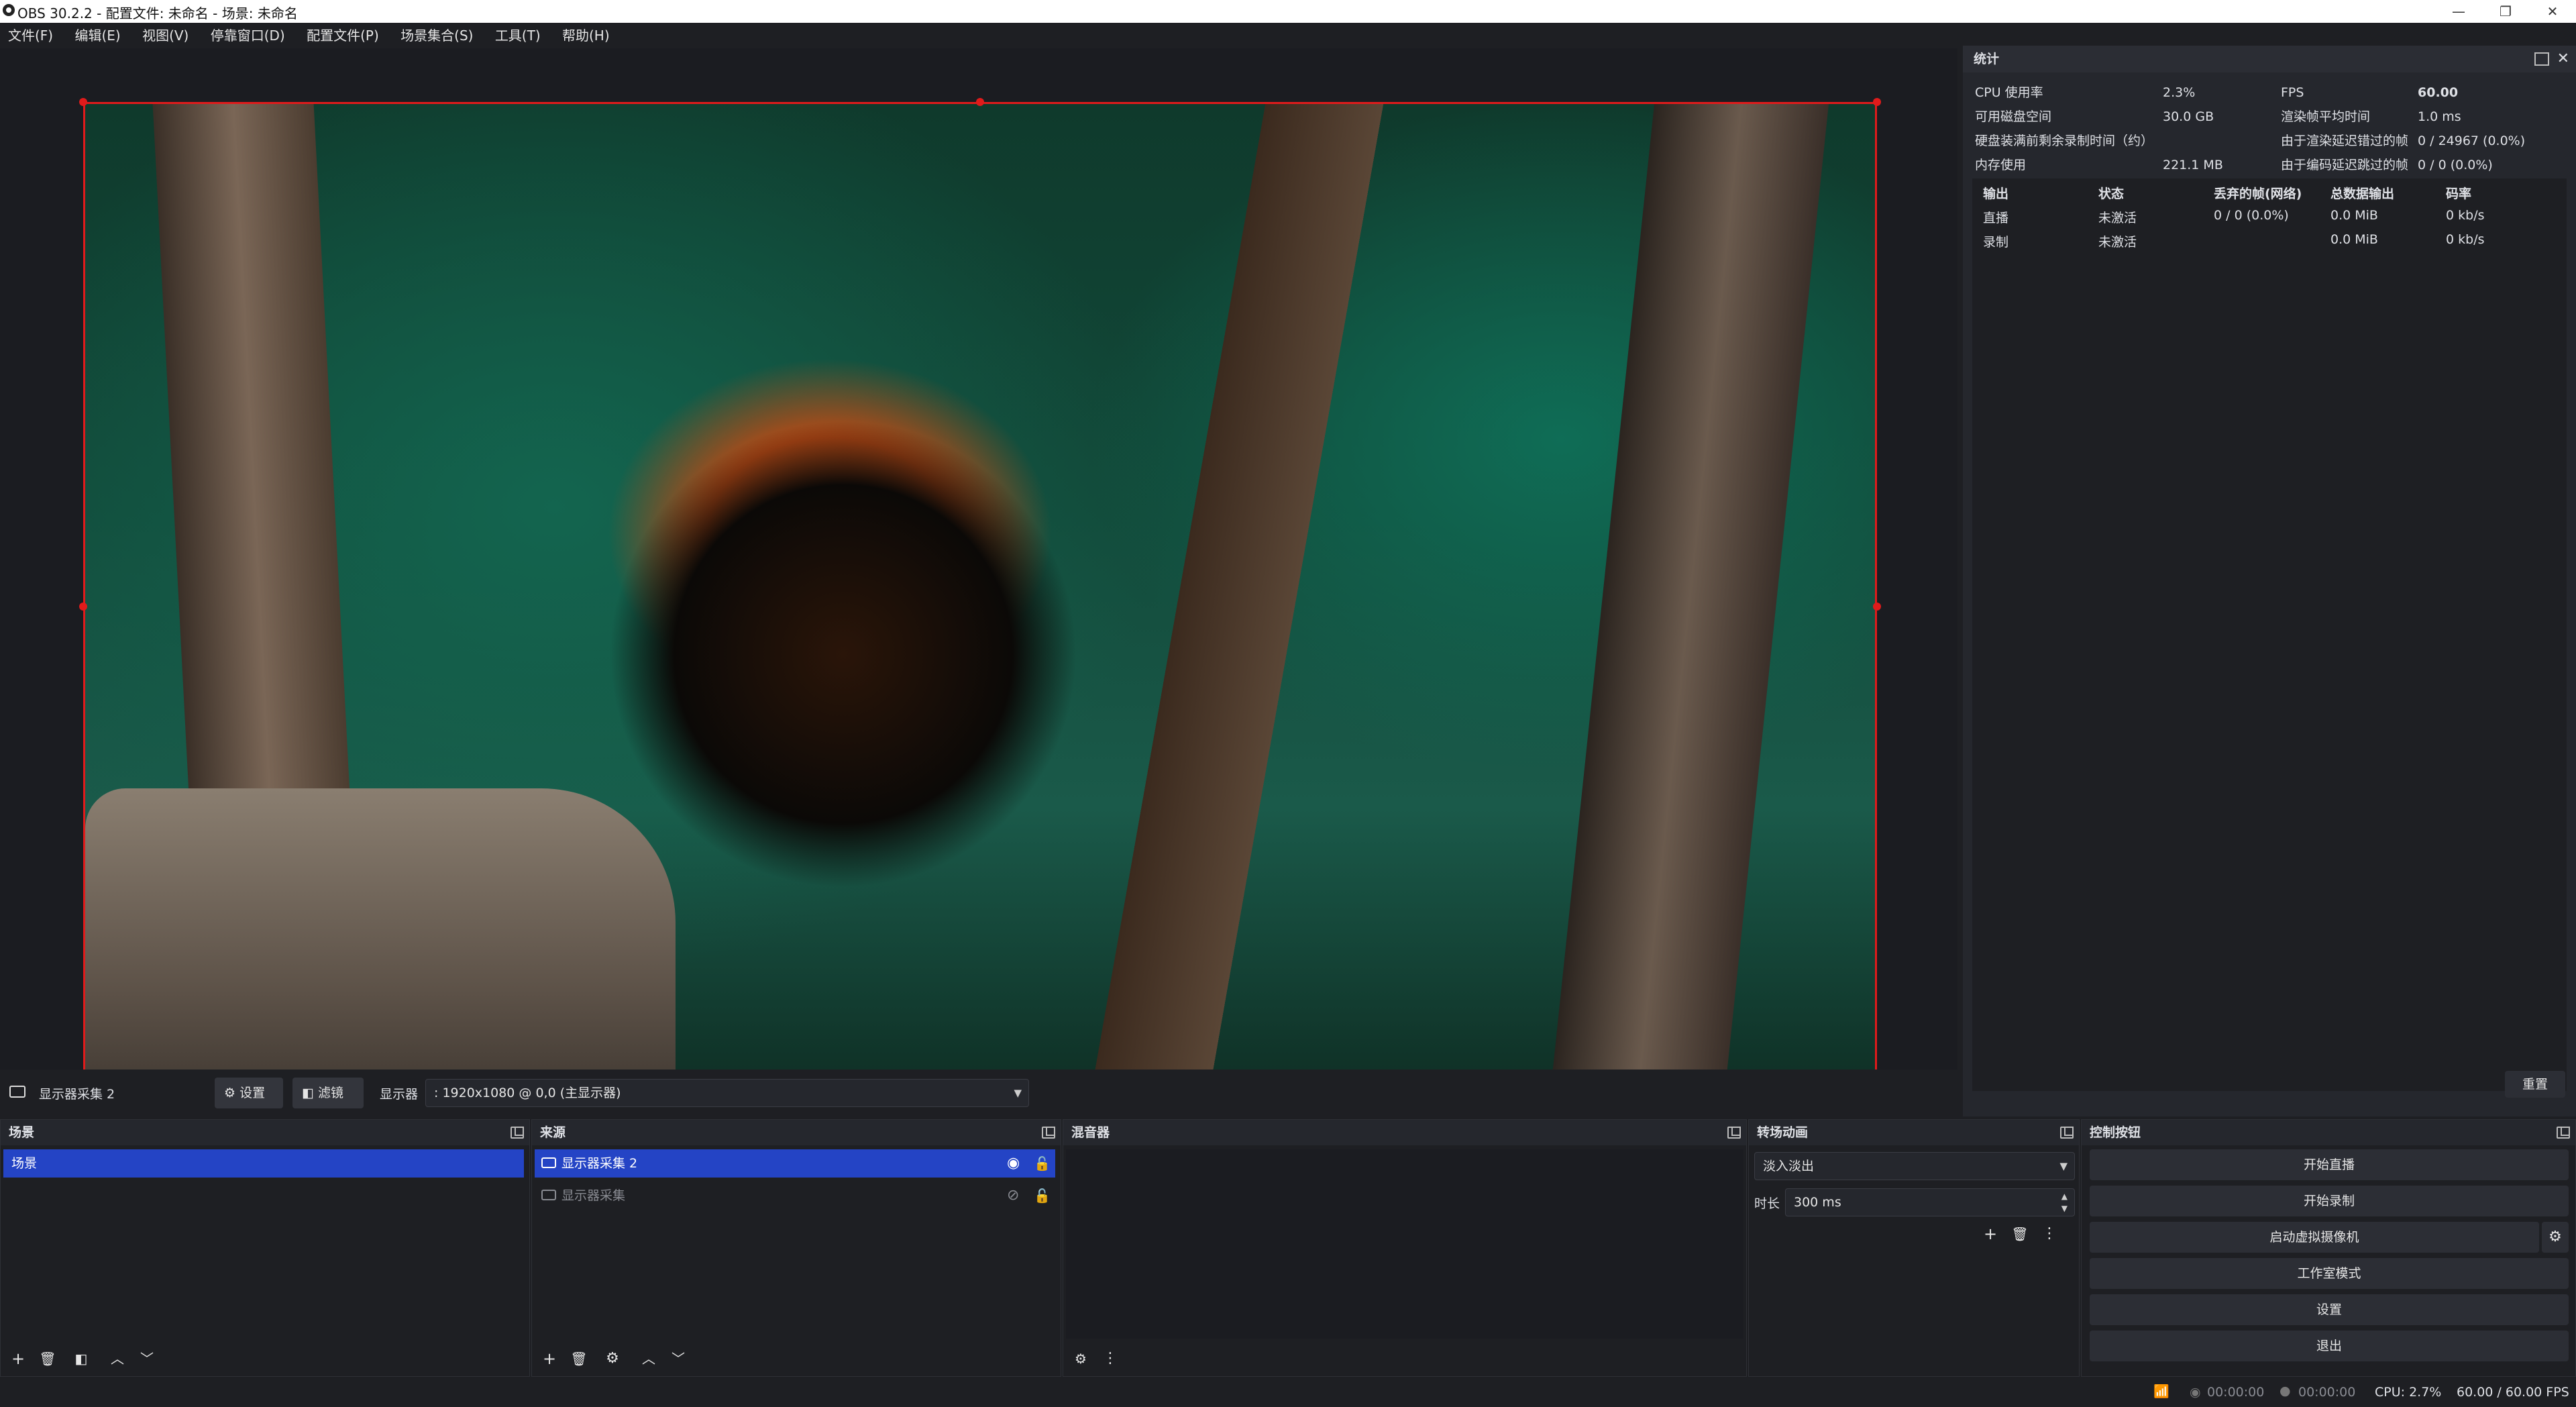 This screenshot has width=2576, height=1407. Describe the element at coordinates (157, 13) in the screenshot. I see `window-title: OBS 30.2.2 - 配置文件: 未命名 - 场景: 未命名` at that location.